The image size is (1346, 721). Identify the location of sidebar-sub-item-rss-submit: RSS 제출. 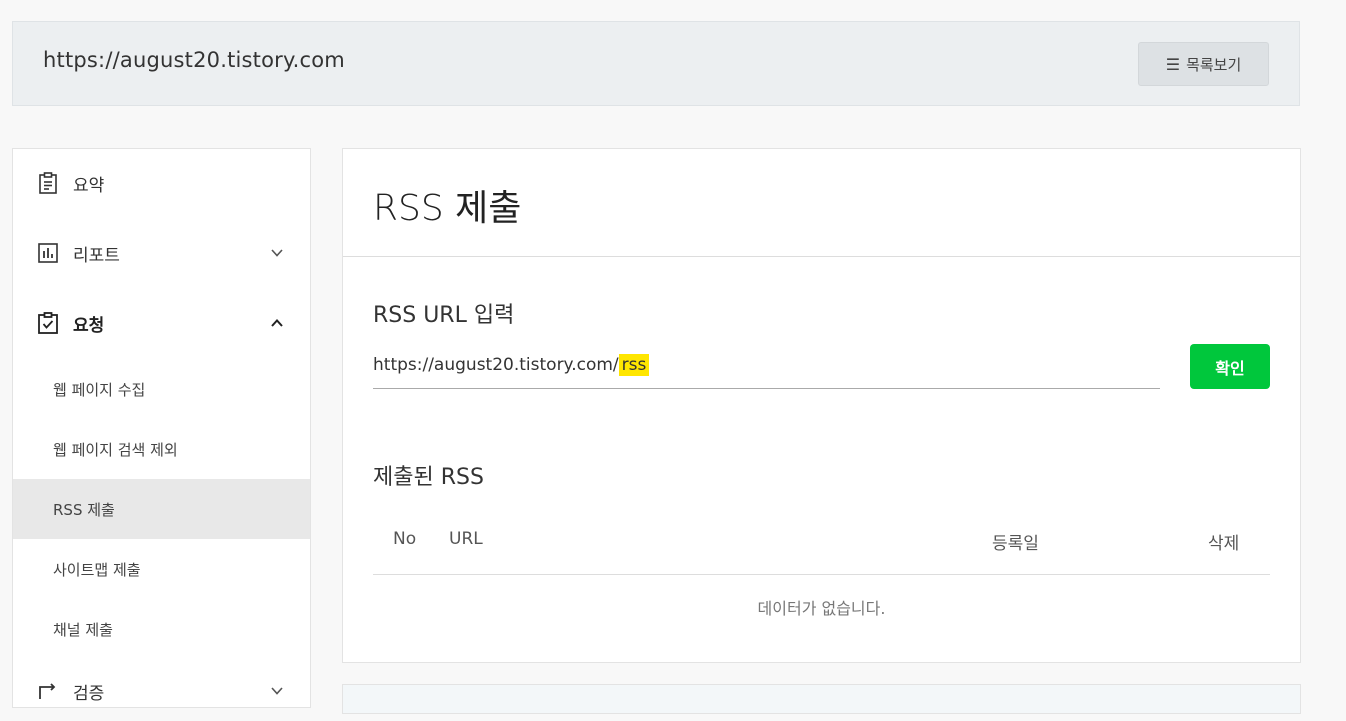
(161, 509).